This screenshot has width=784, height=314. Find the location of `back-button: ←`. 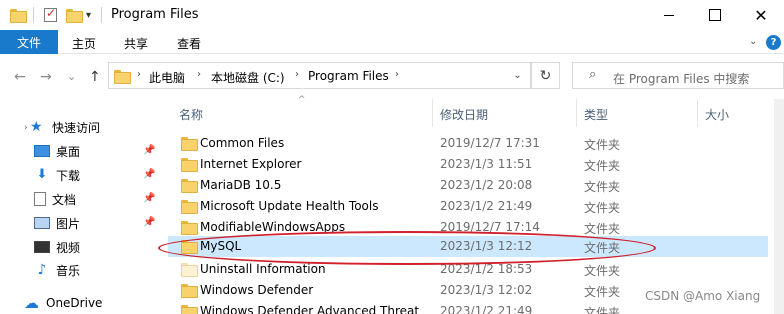

back-button: ← is located at coordinates (20, 77).